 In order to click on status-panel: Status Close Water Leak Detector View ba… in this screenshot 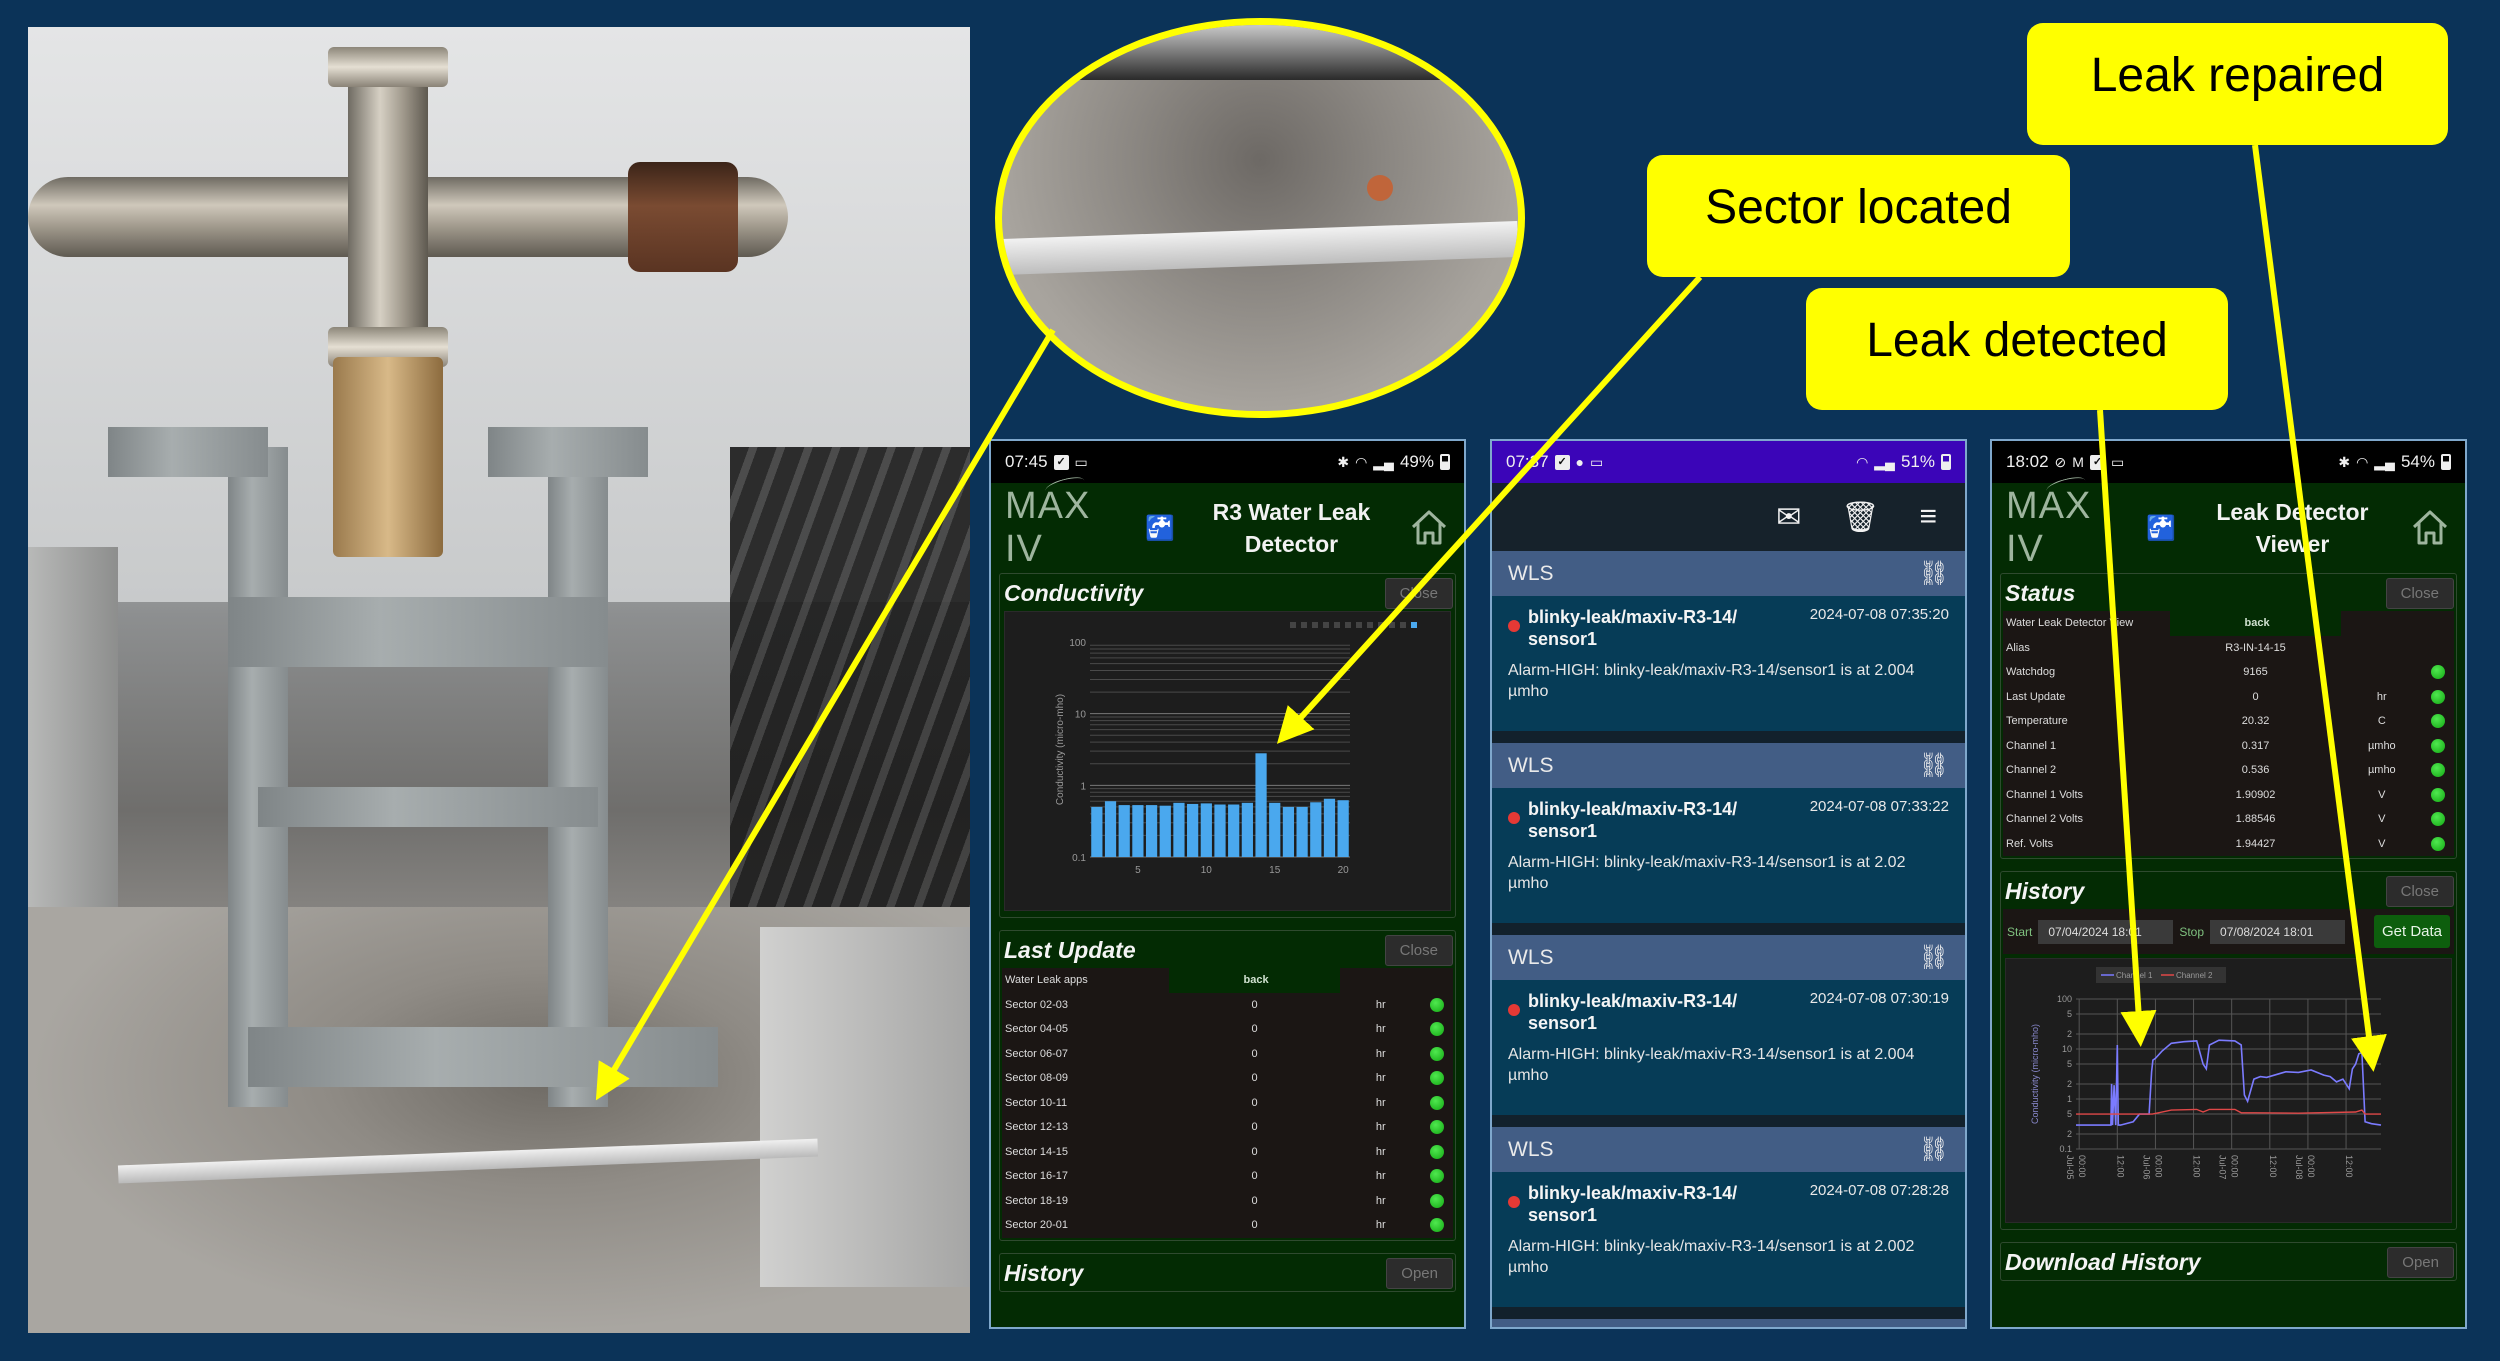, I will do `click(2228, 716)`.